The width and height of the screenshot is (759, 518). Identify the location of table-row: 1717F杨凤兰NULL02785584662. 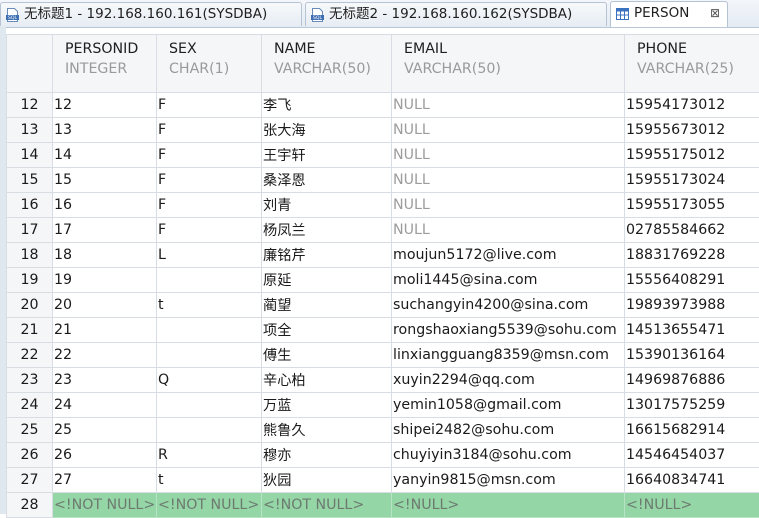
(383, 230).